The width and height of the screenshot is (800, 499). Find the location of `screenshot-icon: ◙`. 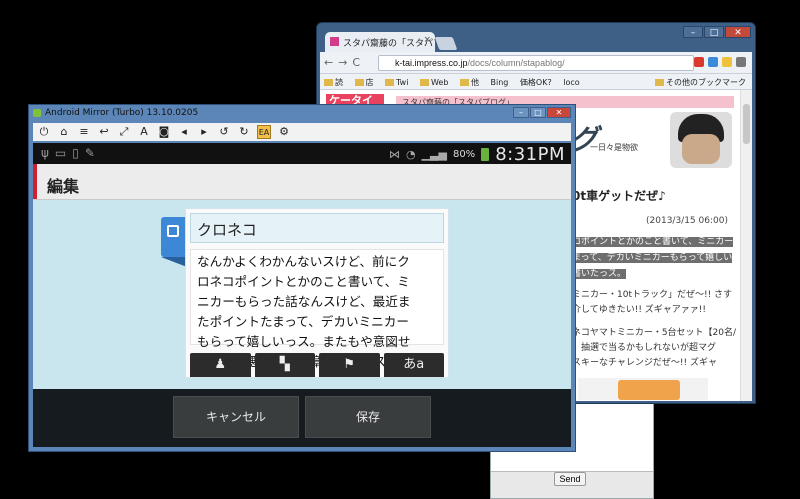

screenshot-icon: ◙ is located at coordinates (164, 132).